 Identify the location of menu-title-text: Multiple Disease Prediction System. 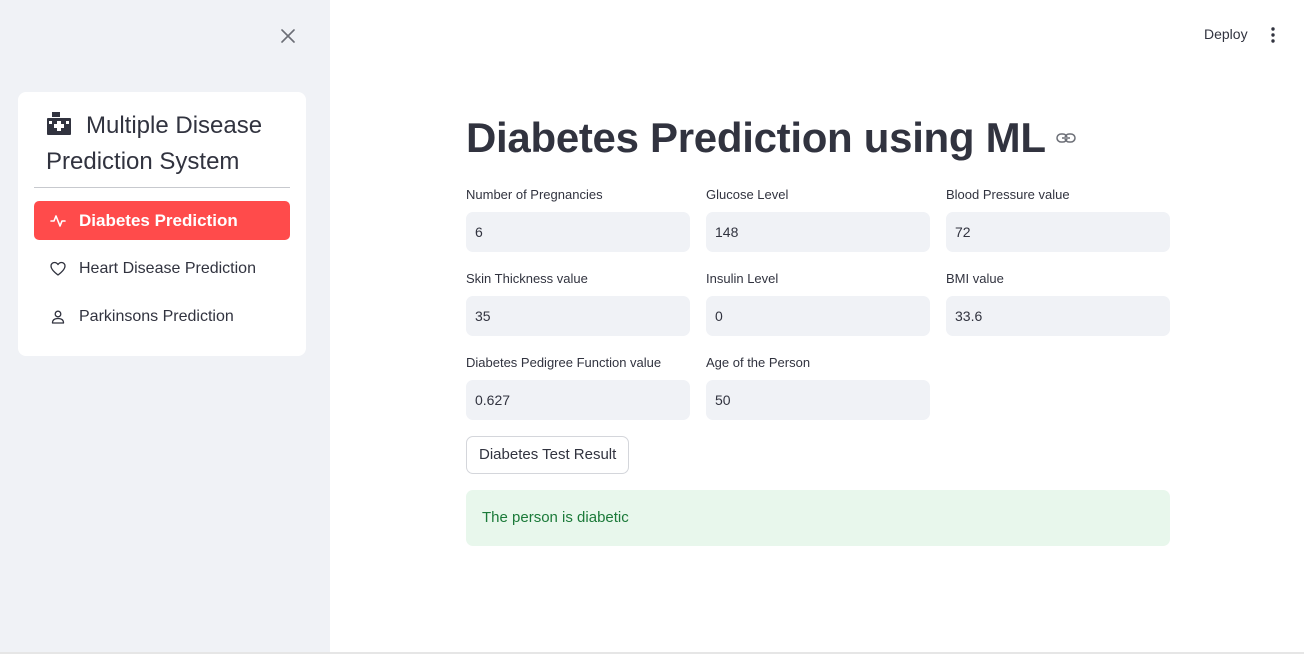
(154, 143).